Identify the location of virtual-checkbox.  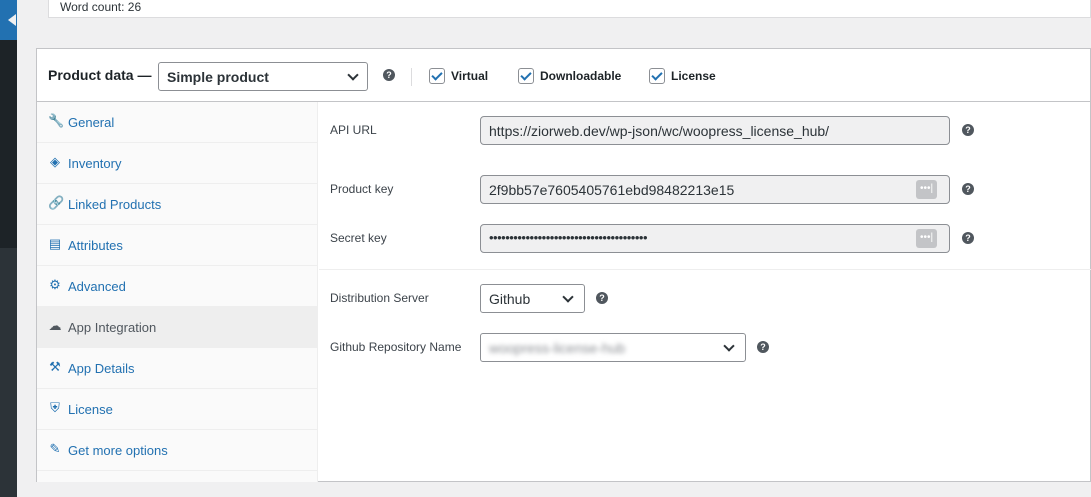
(437, 76).